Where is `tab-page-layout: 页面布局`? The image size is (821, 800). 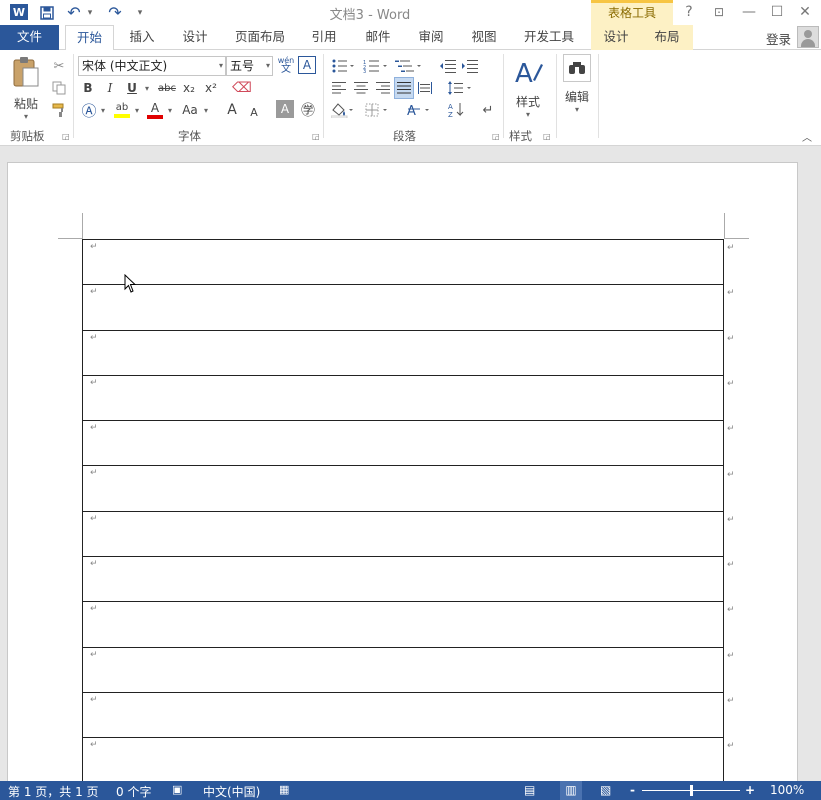 tab-page-layout: 页面布局 is located at coordinates (260, 37).